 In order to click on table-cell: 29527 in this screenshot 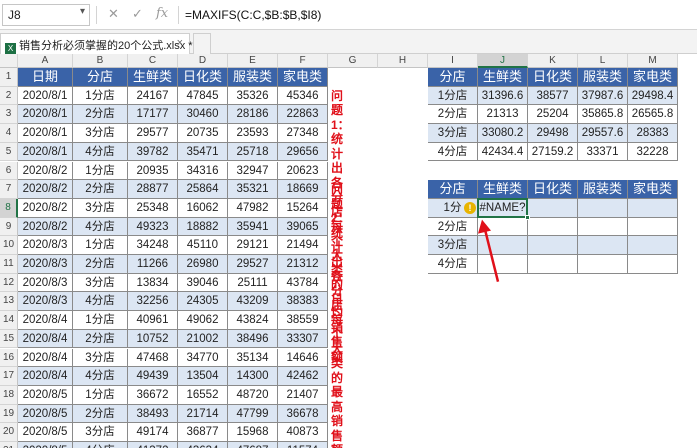, I will do `click(253, 264)`.